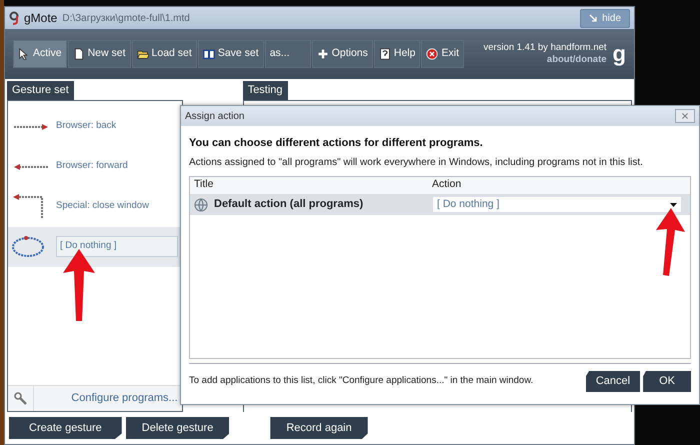  I want to click on dialog-title: Assign action, so click(214, 117).